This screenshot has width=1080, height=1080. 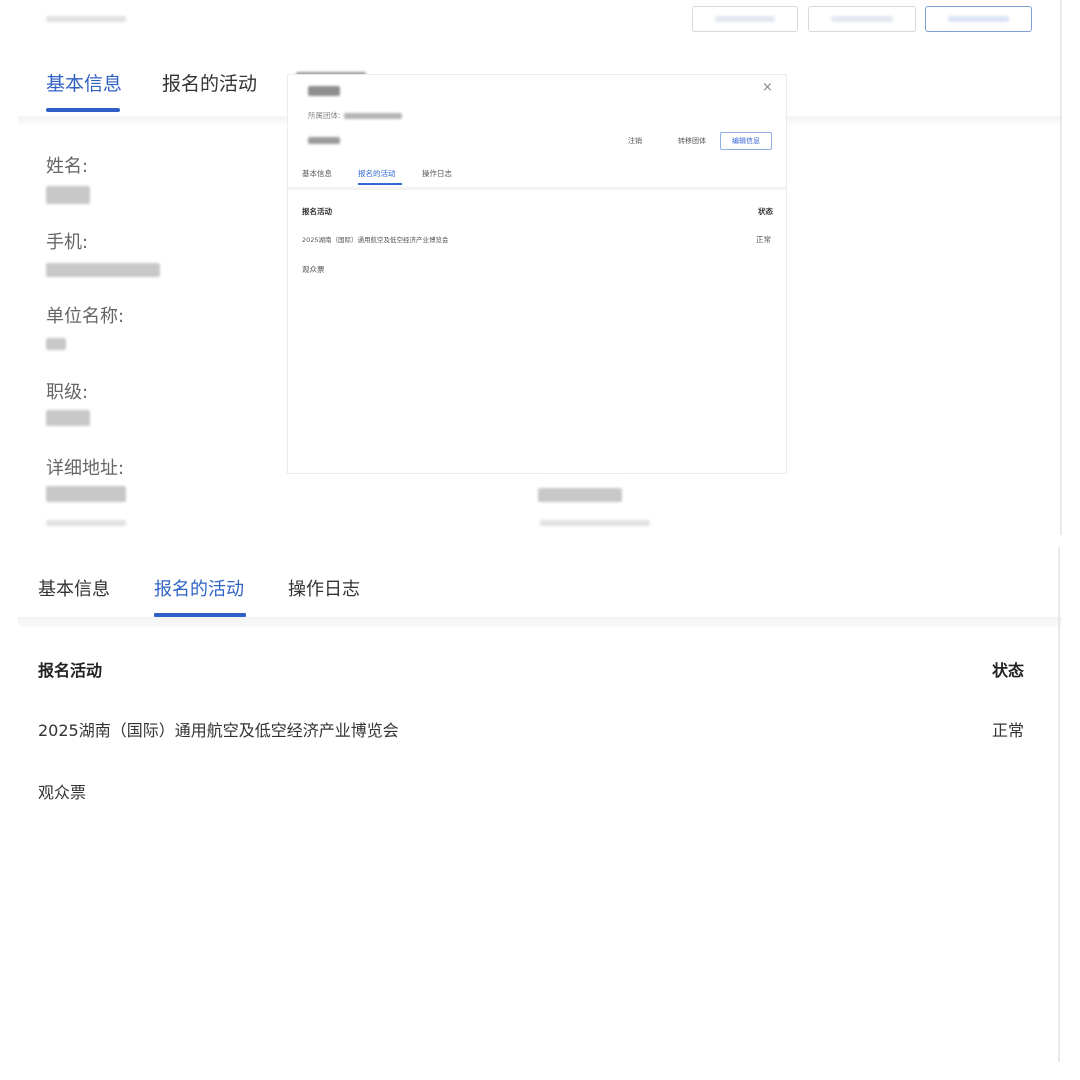 I want to click on tab-operation-log: 操作日志, so click(x=324, y=590).